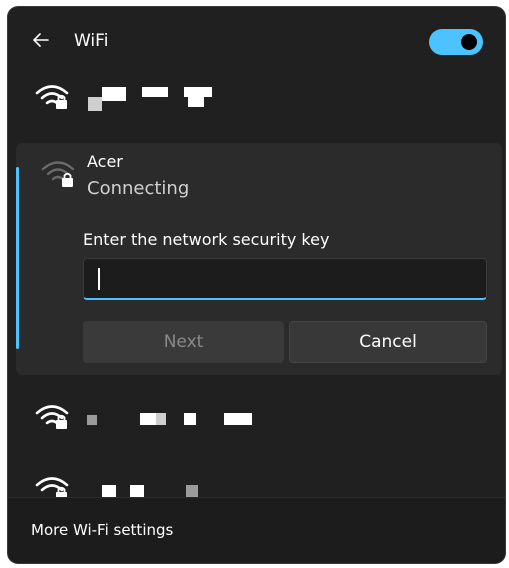 Image resolution: width=509 pixels, height=568 pixels. I want to click on wifi-toggle, so click(456, 42).